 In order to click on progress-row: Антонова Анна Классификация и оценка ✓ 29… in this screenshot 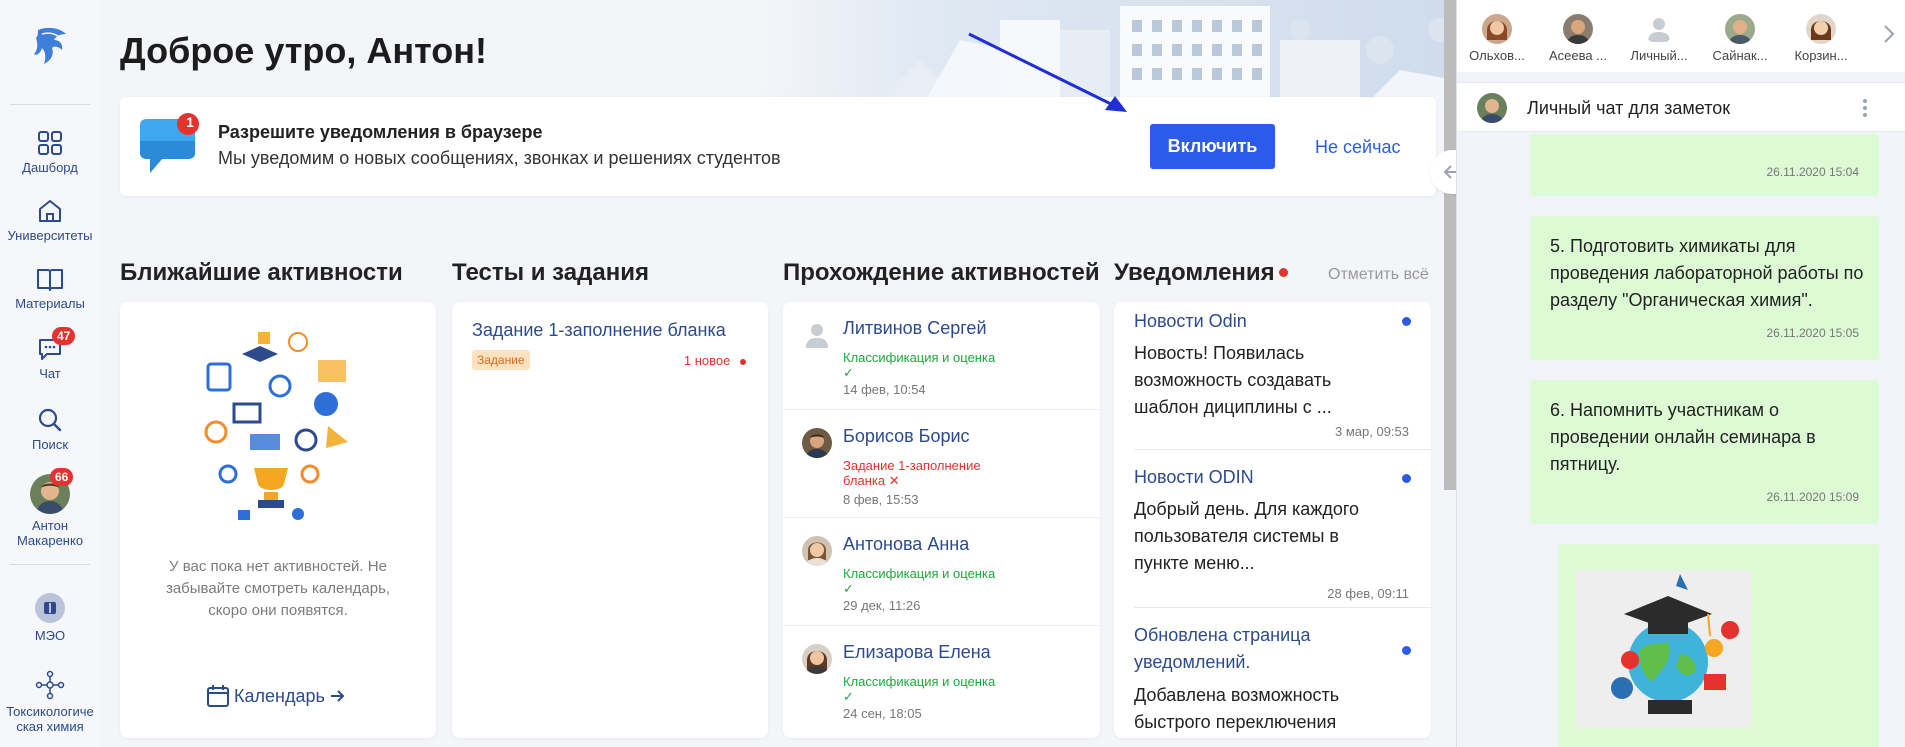, I will do `click(941, 572)`.